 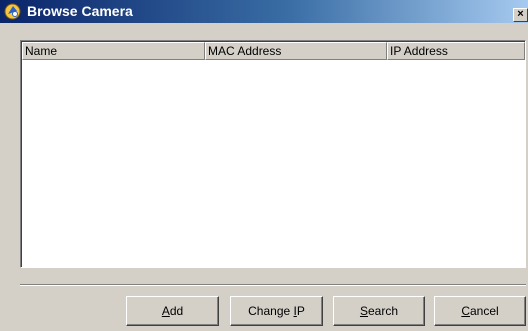 What do you see at coordinates (273, 285) in the screenshot?
I see `divider` at bounding box center [273, 285].